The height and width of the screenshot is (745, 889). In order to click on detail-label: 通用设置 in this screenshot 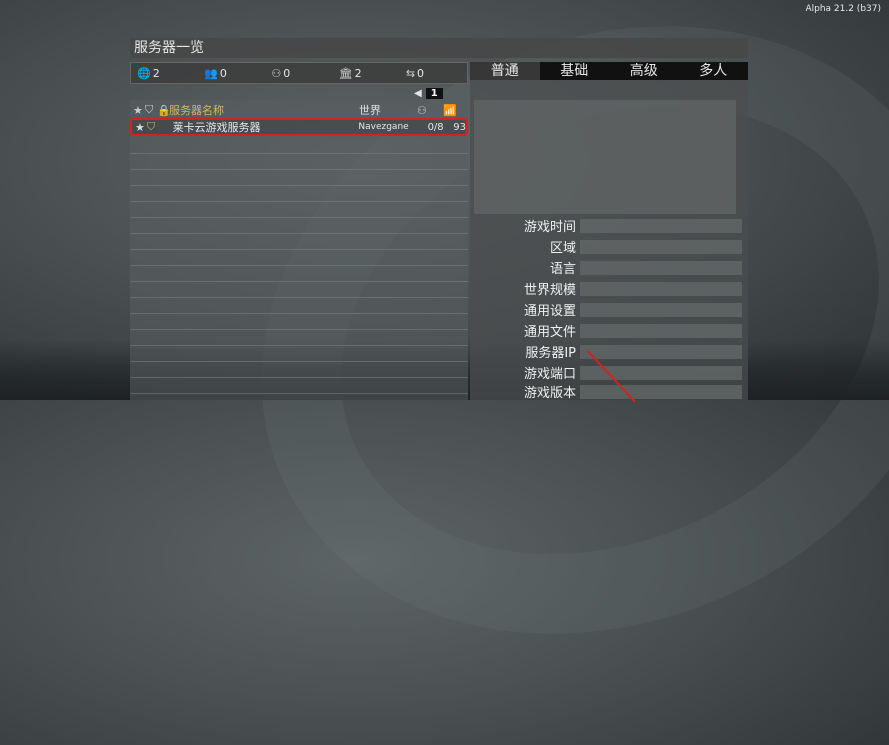, I will do `click(549, 311)`.